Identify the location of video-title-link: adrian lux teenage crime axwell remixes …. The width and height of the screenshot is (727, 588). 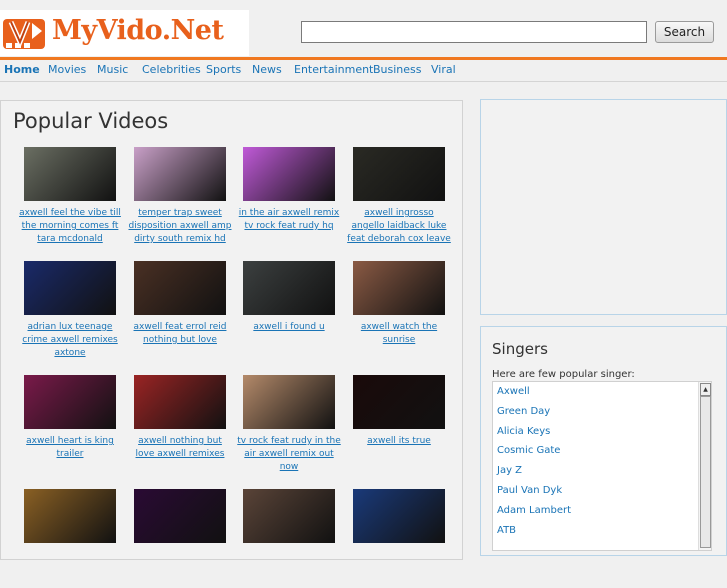
(70, 340).